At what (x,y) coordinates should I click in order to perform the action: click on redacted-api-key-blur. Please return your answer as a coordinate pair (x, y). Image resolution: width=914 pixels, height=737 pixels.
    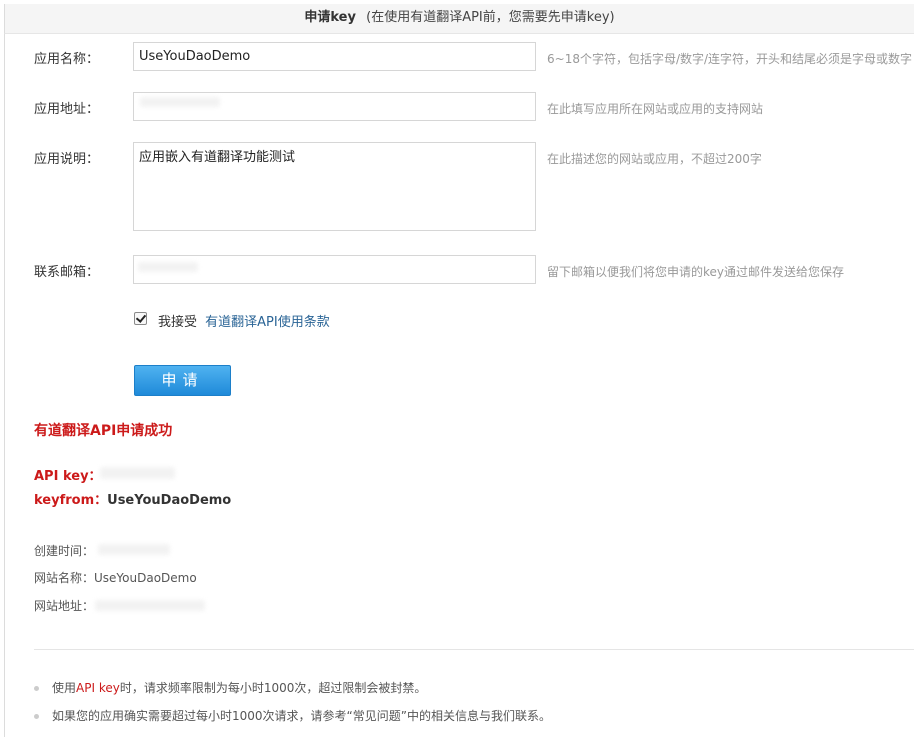
    Looking at the image, I should click on (137, 473).